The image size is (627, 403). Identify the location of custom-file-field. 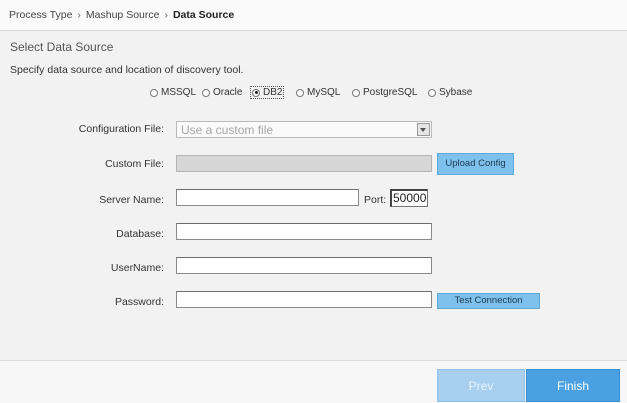
(304, 163).